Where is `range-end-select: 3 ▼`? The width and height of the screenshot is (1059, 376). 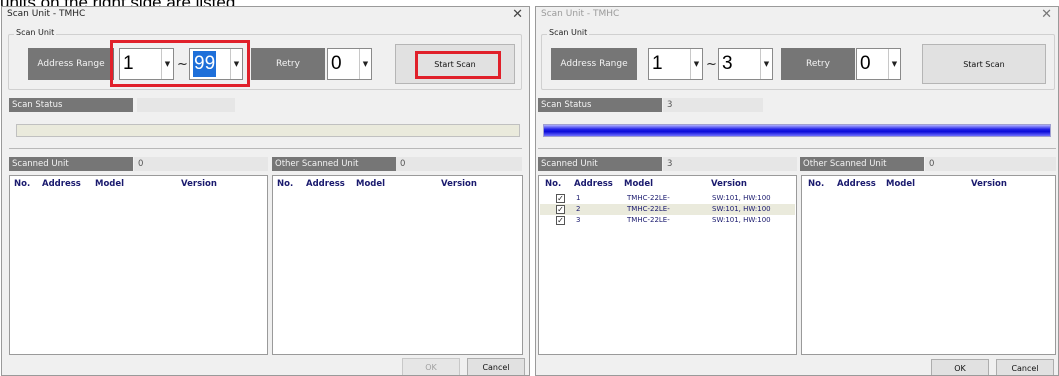 range-end-select: 3 ▼ is located at coordinates (745, 64).